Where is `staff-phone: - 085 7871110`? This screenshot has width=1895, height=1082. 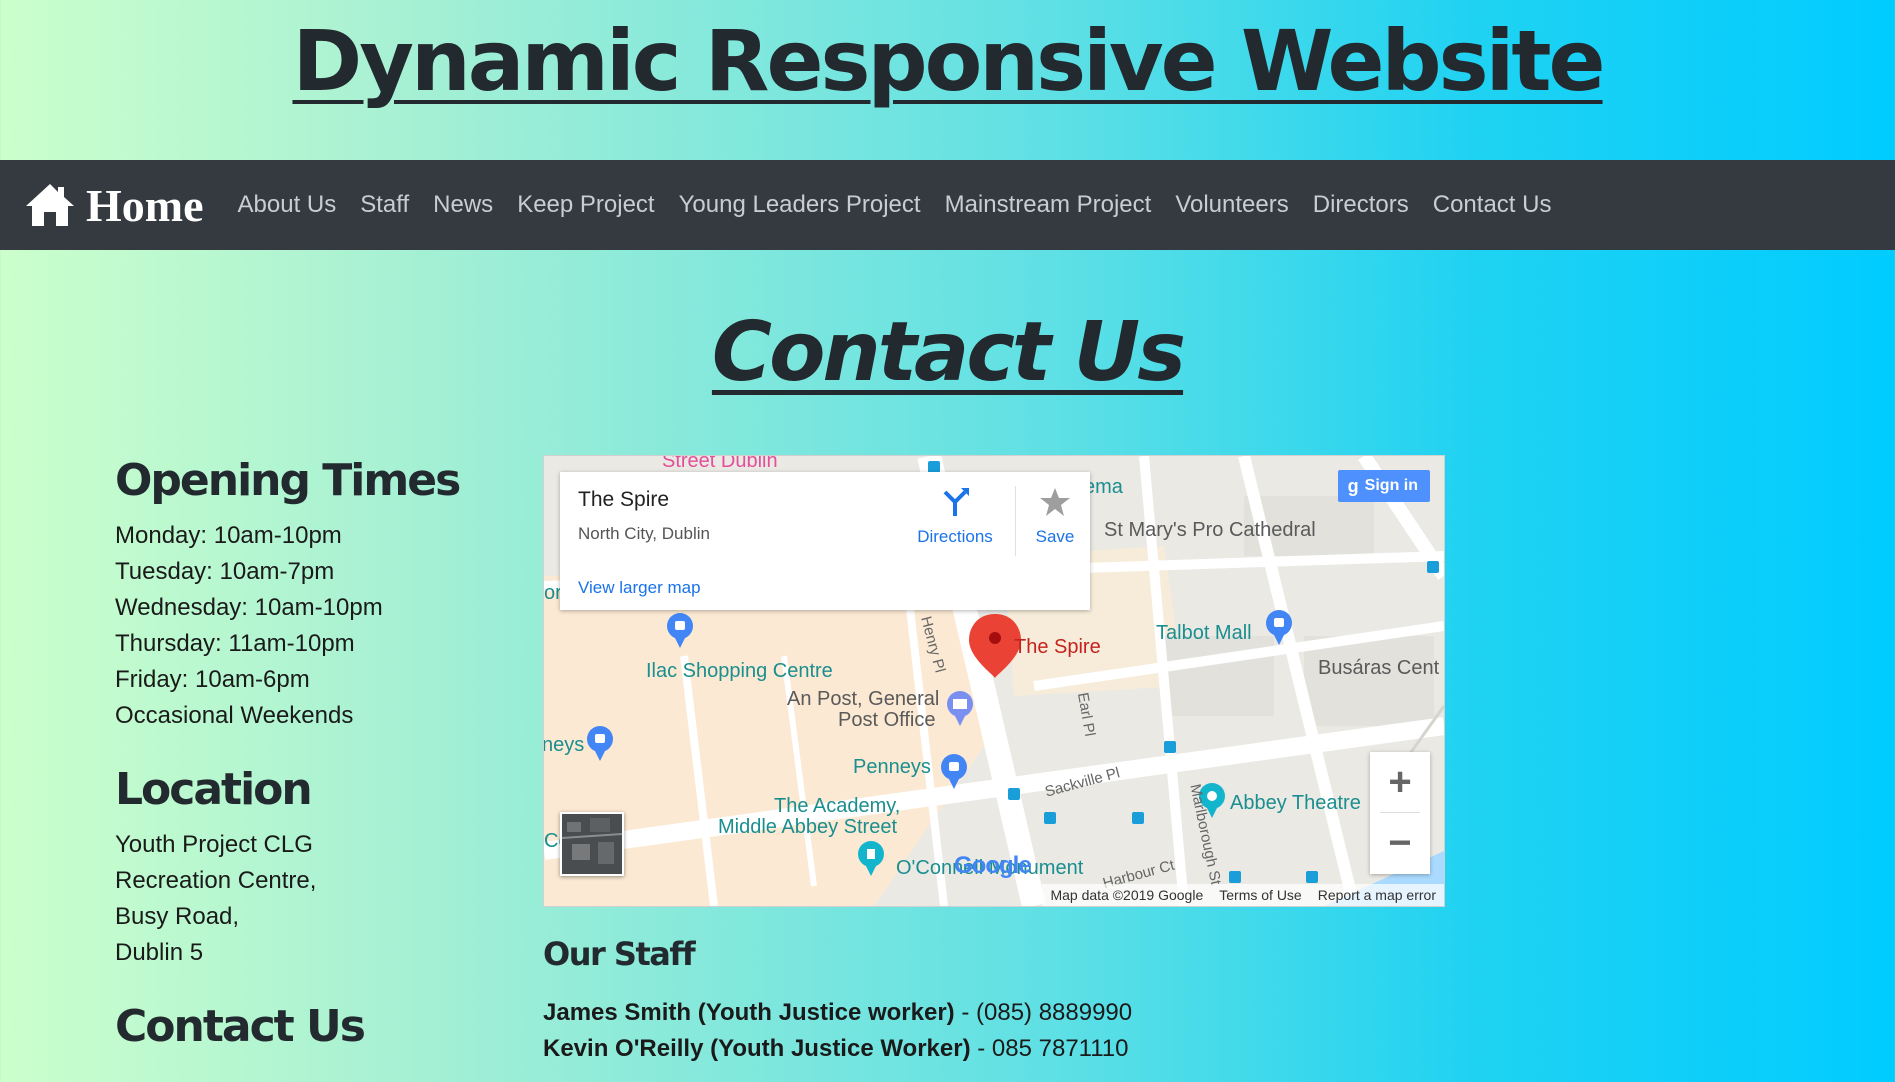
staff-phone: - 085 7871110 is located at coordinates (1049, 1048).